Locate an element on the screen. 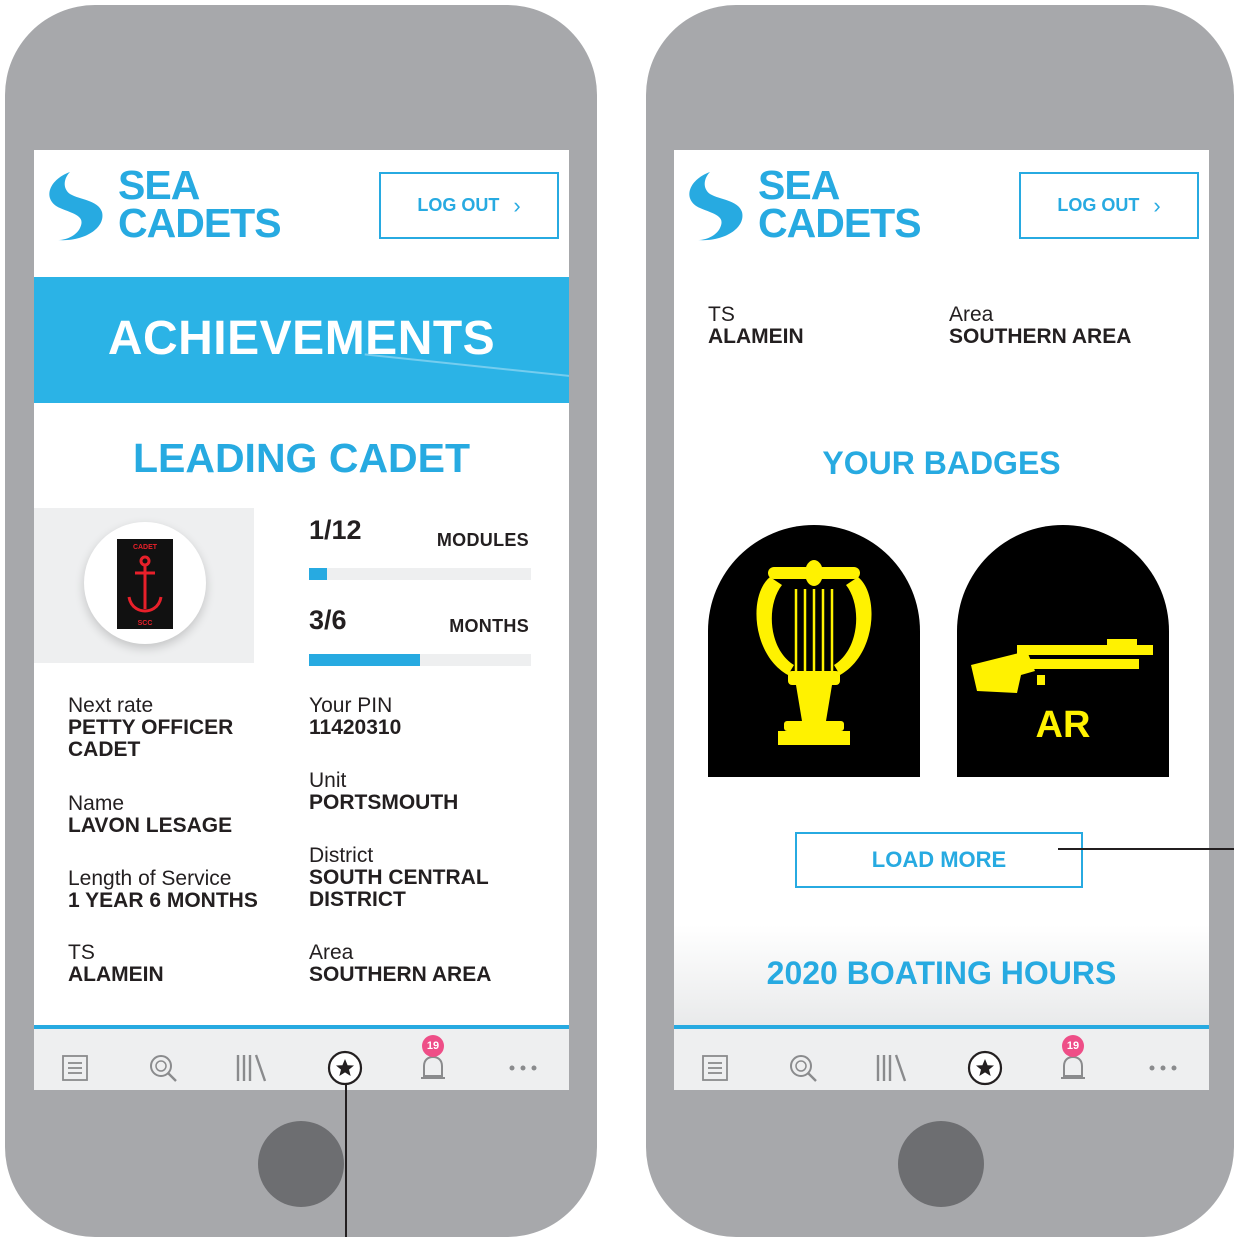 The width and height of the screenshot is (1234, 1237). modules-progress-value: 1/12 is located at coordinates (335, 530).